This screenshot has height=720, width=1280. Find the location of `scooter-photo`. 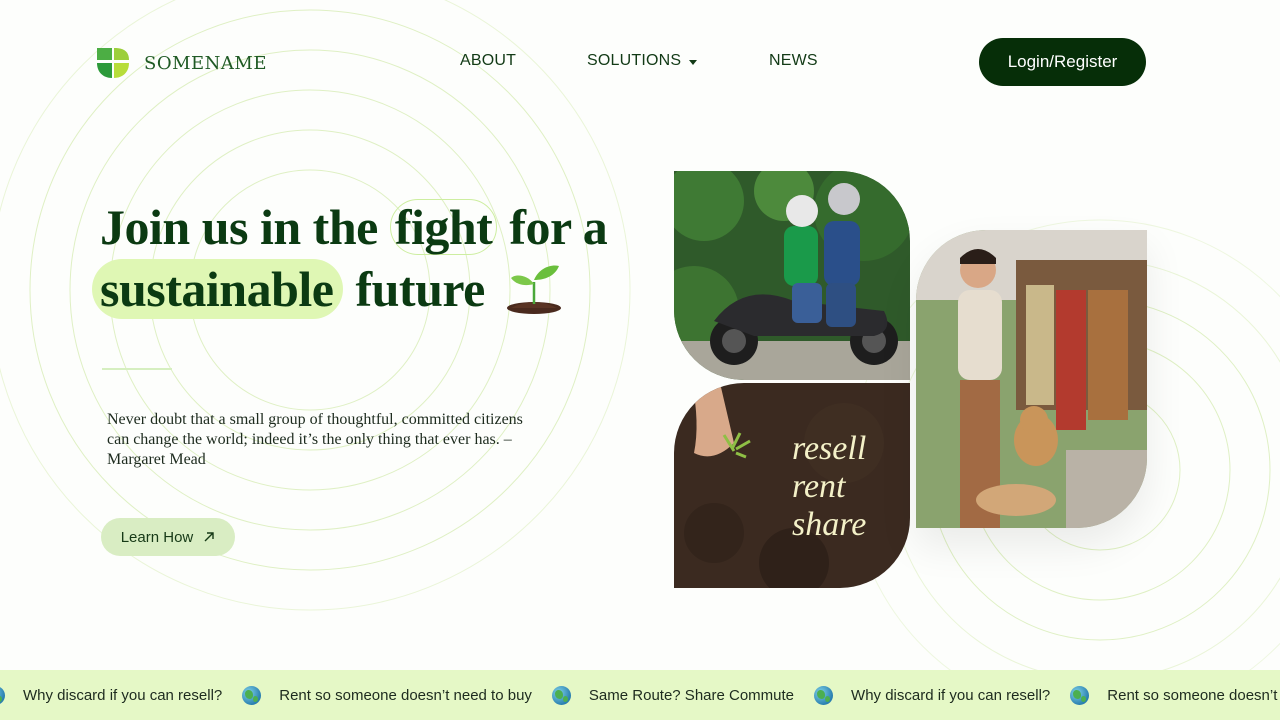

scooter-photo is located at coordinates (792, 275).